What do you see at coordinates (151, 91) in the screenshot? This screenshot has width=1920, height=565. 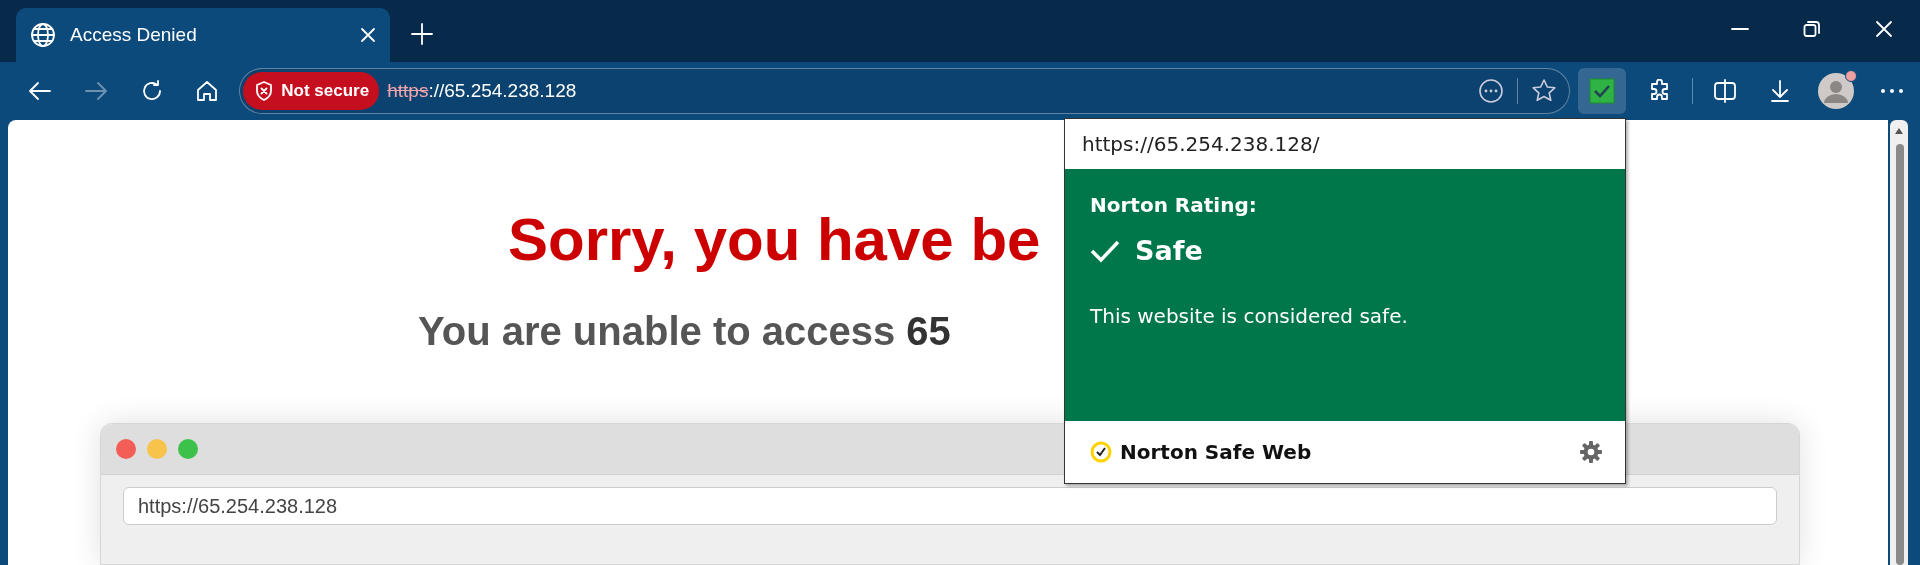 I see `reload-icon` at bounding box center [151, 91].